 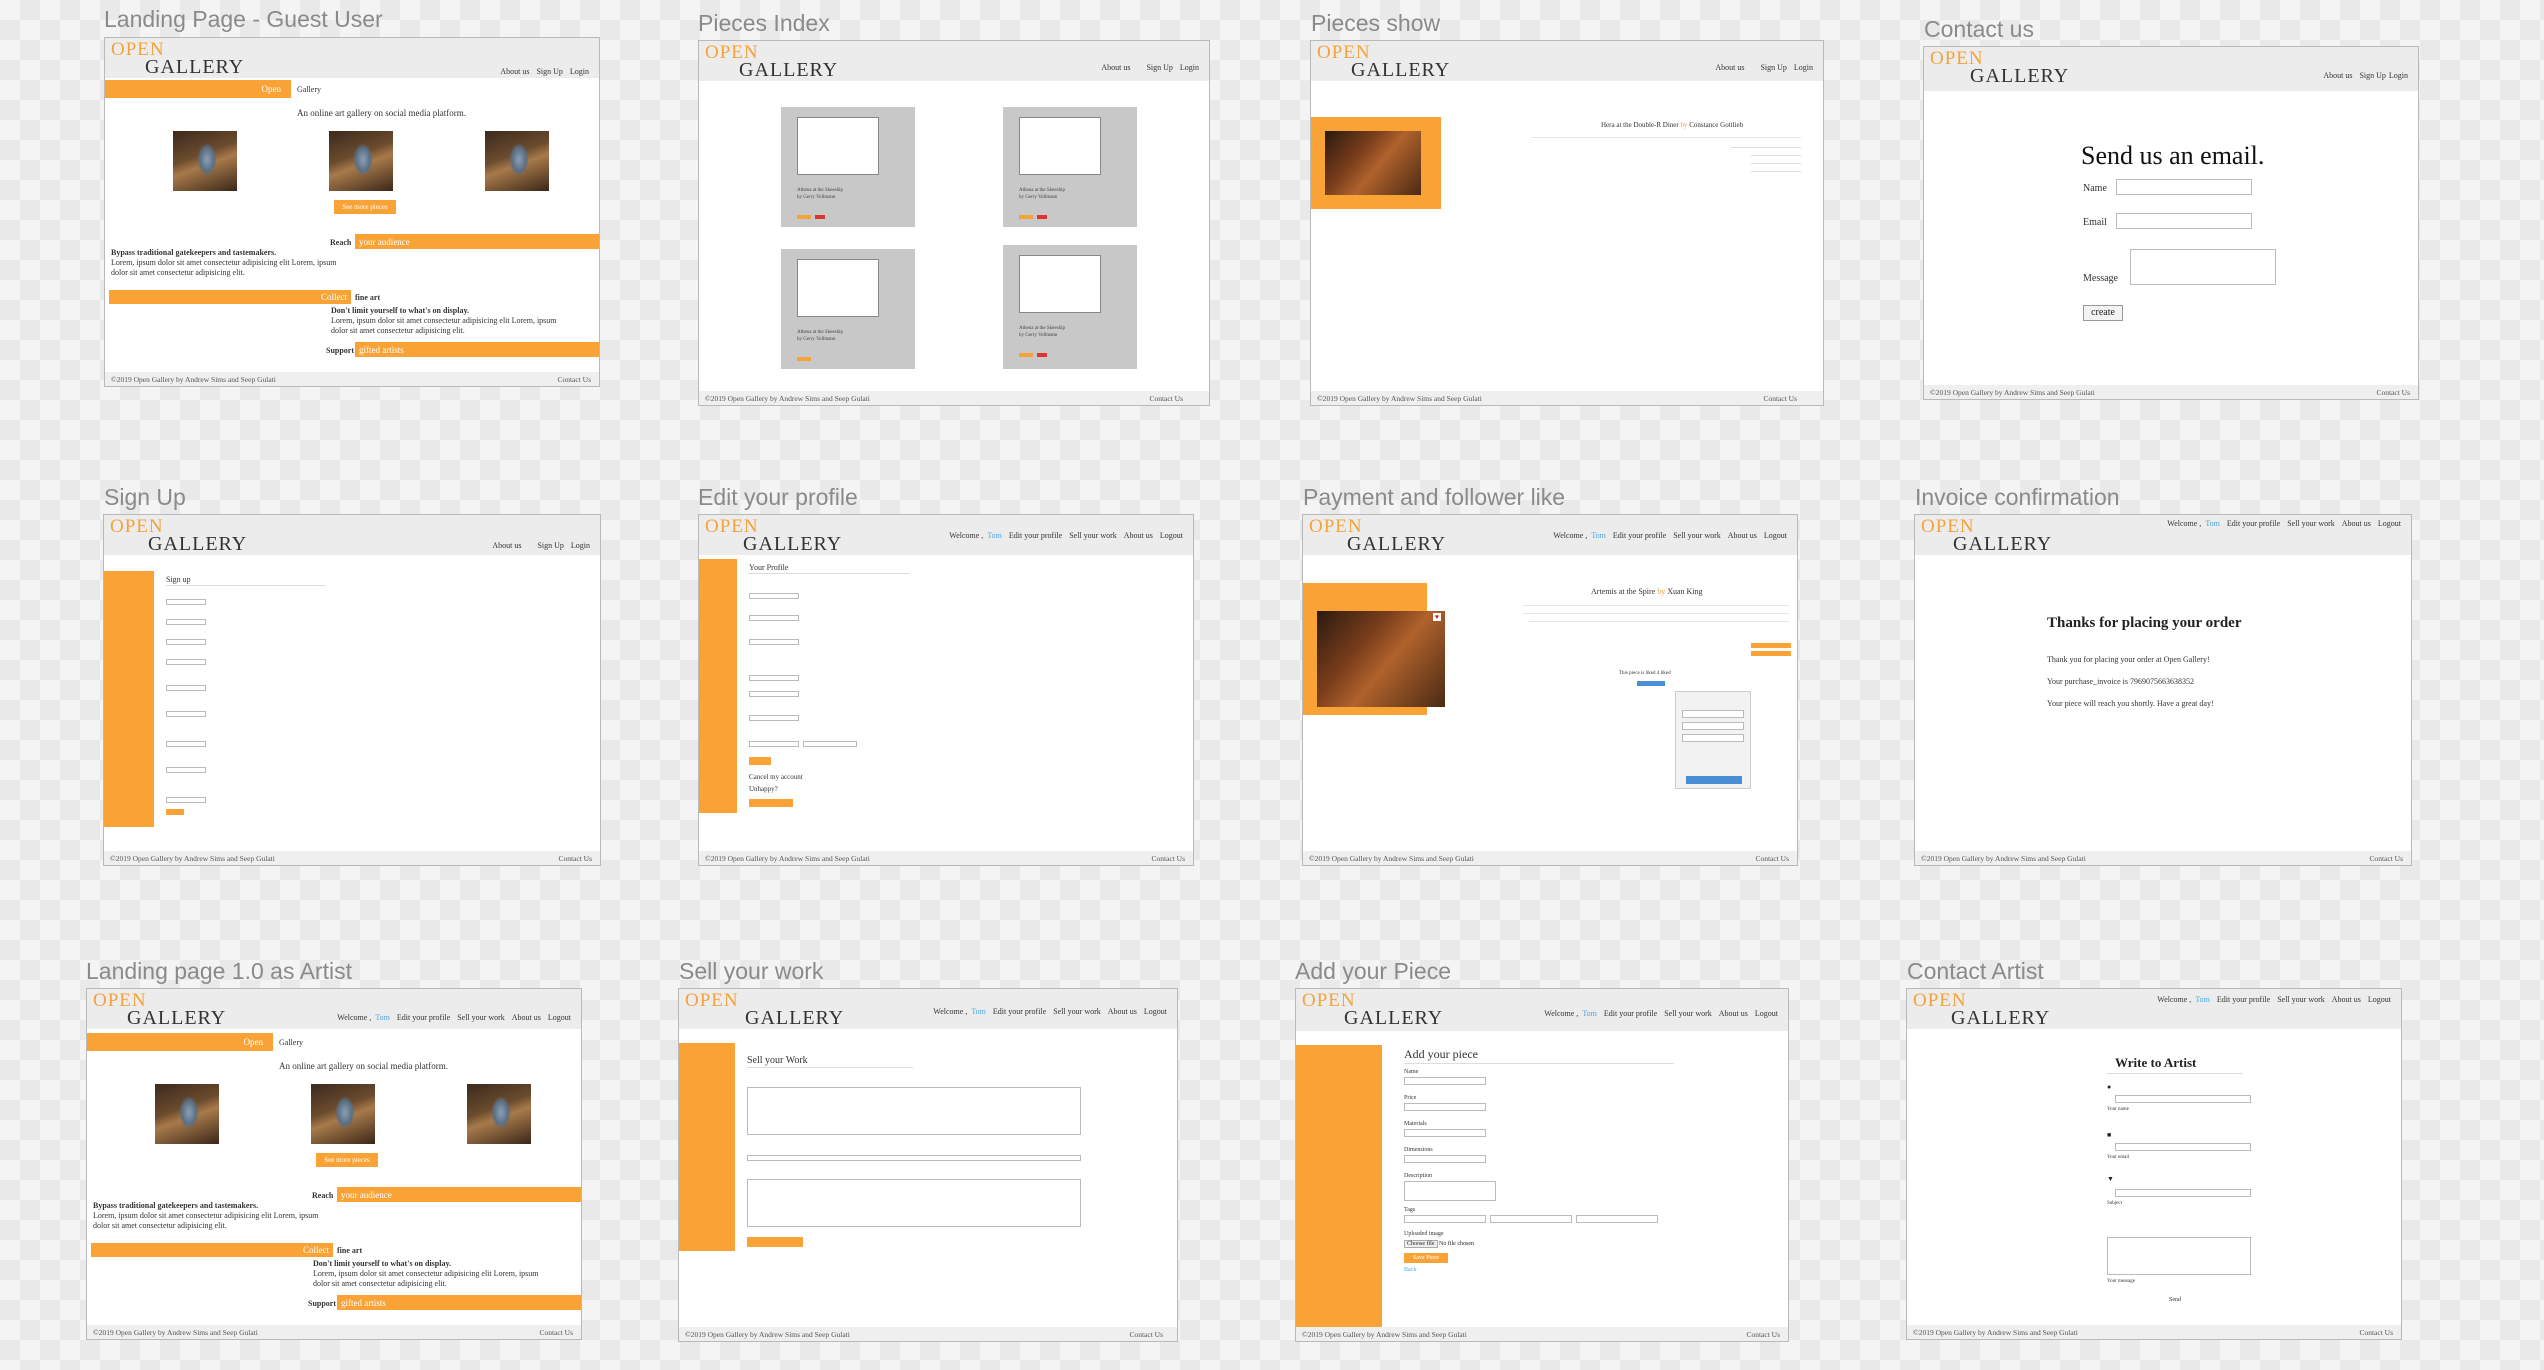 What do you see at coordinates (1713, 714) in the screenshot?
I see `card-email-field` at bounding box center [1713, 714].